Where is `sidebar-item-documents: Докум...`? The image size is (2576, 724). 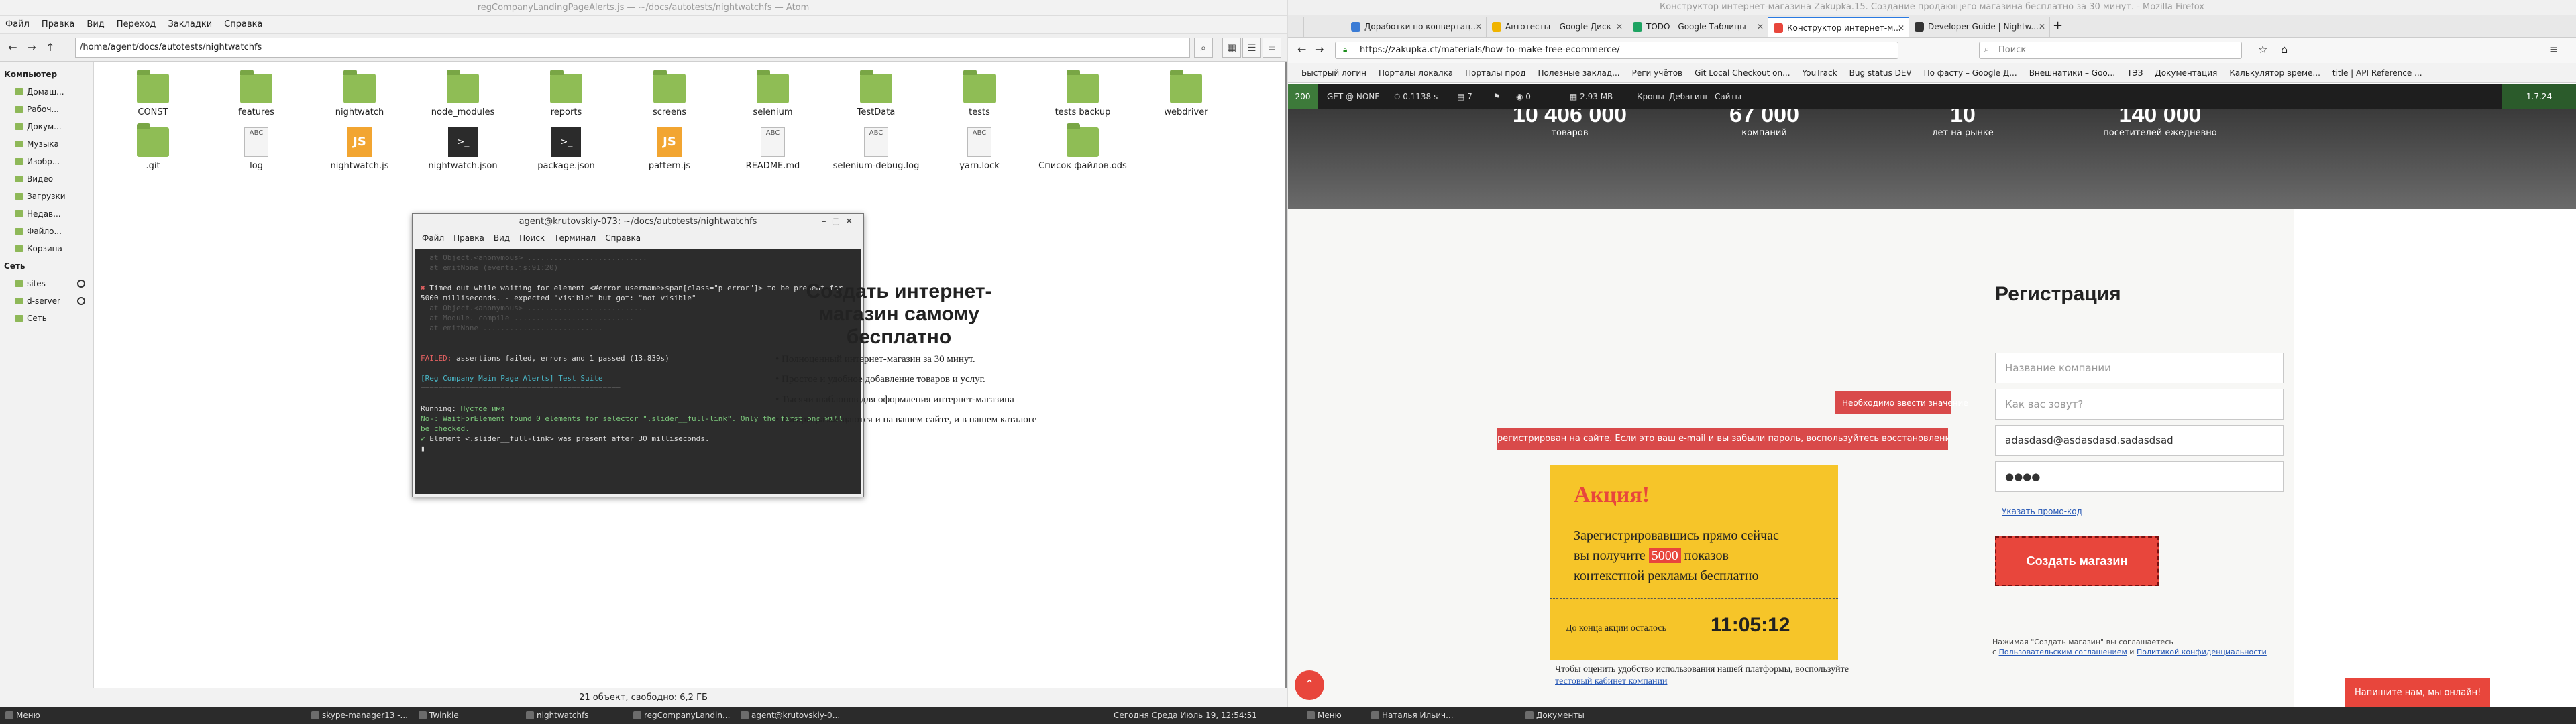
sidebar-item-documents: Докум... is located at coordinates (46, 127).